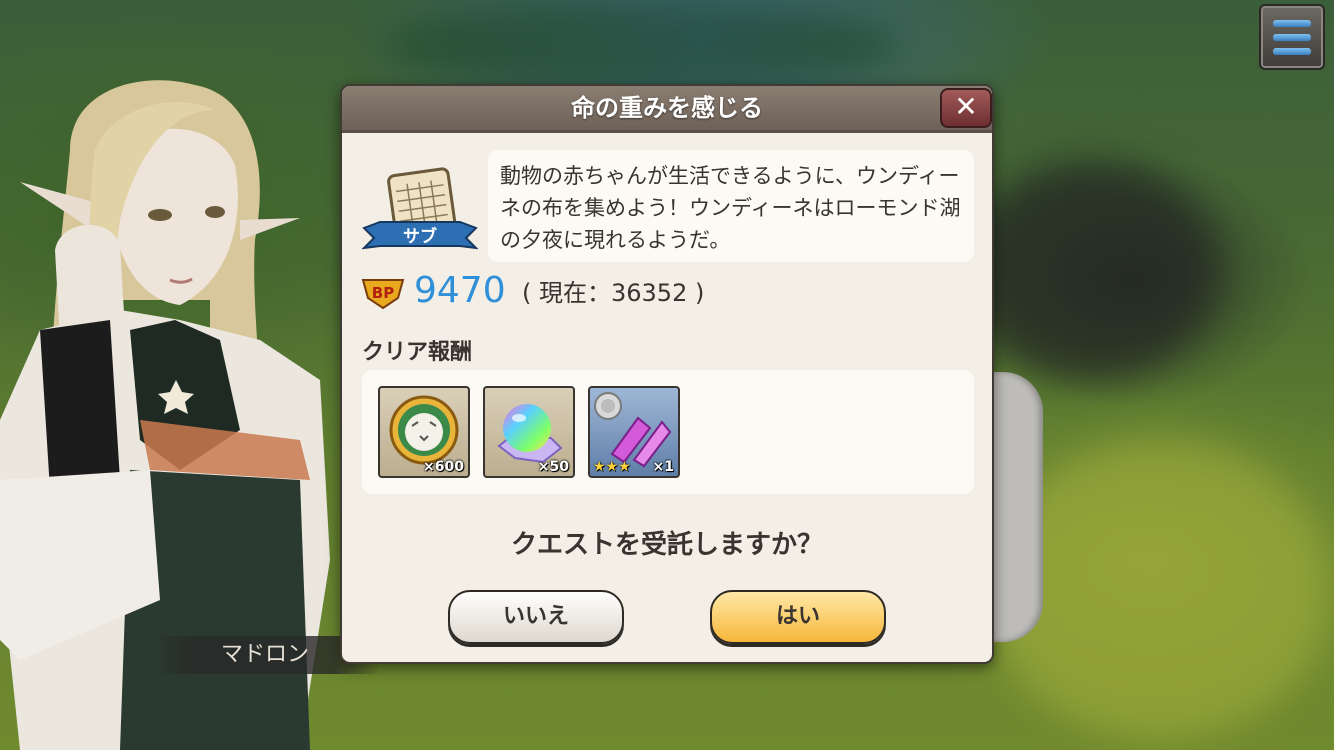 This screenshot has height=750, width=1334. I want to click on close-button: ✕, so click(966, 108).